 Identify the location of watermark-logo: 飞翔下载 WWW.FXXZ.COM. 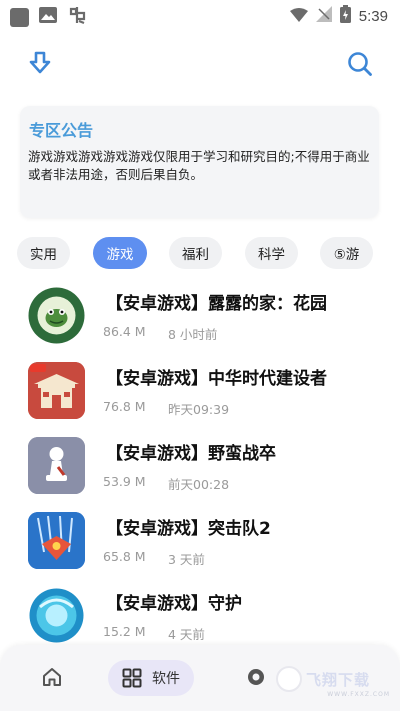
(335, 681).